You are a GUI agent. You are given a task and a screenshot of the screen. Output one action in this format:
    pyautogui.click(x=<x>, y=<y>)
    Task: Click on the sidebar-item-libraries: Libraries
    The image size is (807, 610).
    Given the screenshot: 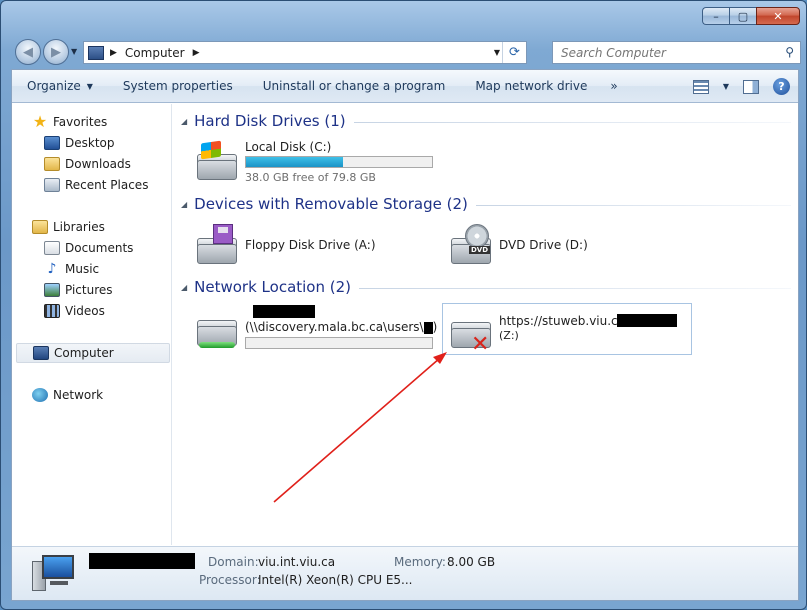 What is the action you would take?
    pyautogui.click(x=68, y=227)
    